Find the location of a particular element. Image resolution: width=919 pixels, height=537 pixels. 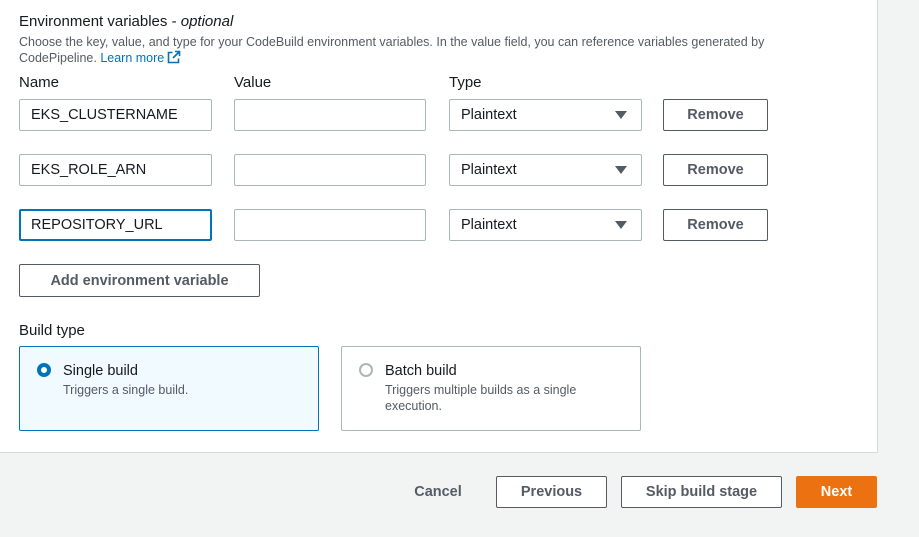

add-environment-variable-button: Add environment variable is located at coordinates (139, 280).